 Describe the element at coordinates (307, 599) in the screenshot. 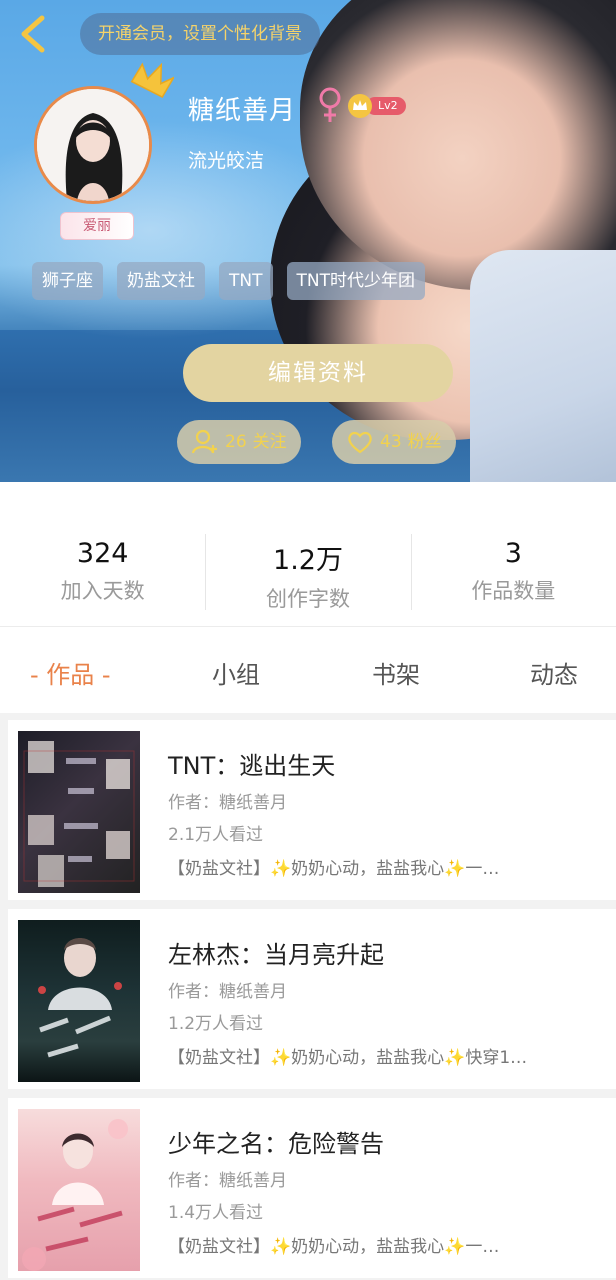

I see `stat-label: 创作字数` at that location.